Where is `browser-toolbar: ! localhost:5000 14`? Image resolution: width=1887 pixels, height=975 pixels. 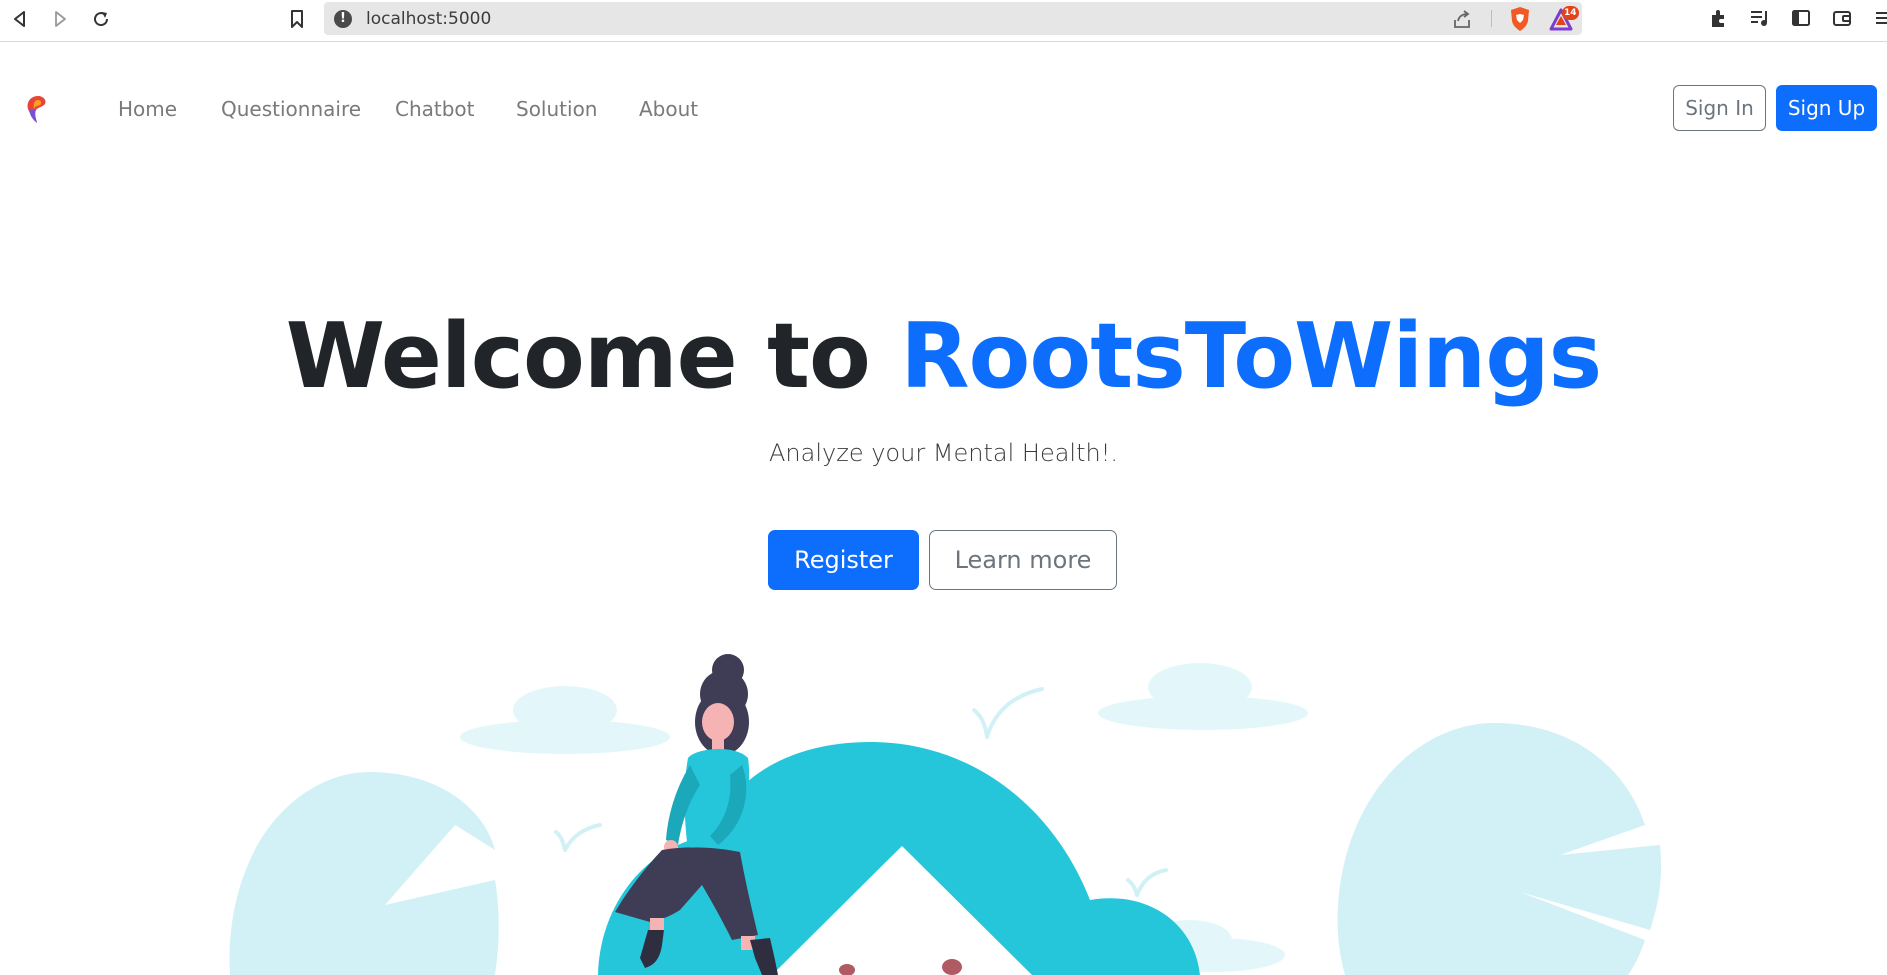
browser-toolbar: ! localhost:5000 14 is located at coordinates (943, 21).